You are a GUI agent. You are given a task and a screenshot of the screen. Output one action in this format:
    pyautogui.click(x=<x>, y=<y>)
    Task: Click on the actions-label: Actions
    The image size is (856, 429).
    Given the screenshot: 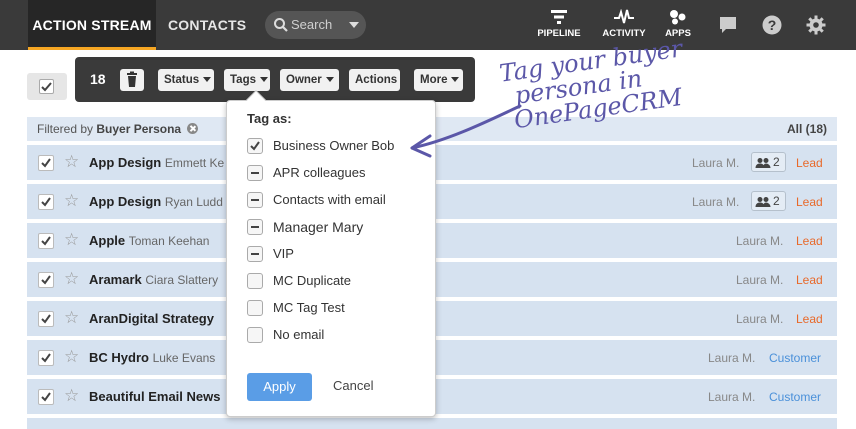 What is the action you would take?
    pyautogui.click(x=376, y=80)
    